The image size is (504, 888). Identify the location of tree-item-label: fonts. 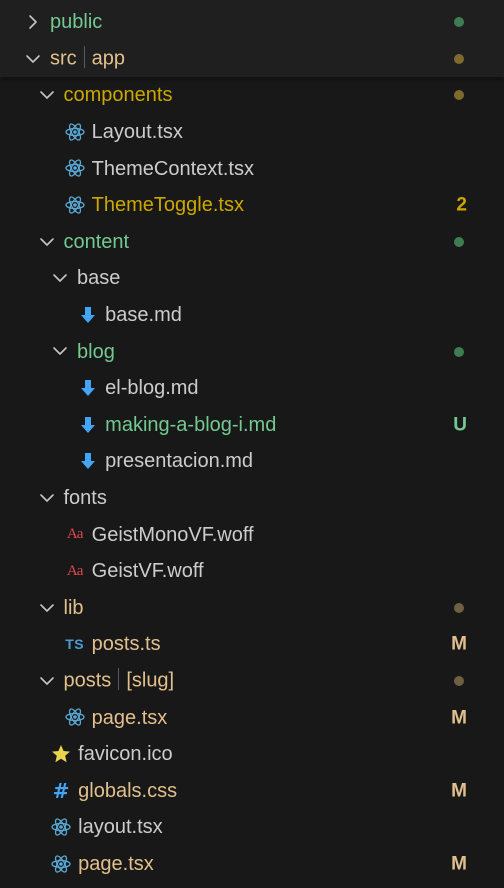
(85, 498).